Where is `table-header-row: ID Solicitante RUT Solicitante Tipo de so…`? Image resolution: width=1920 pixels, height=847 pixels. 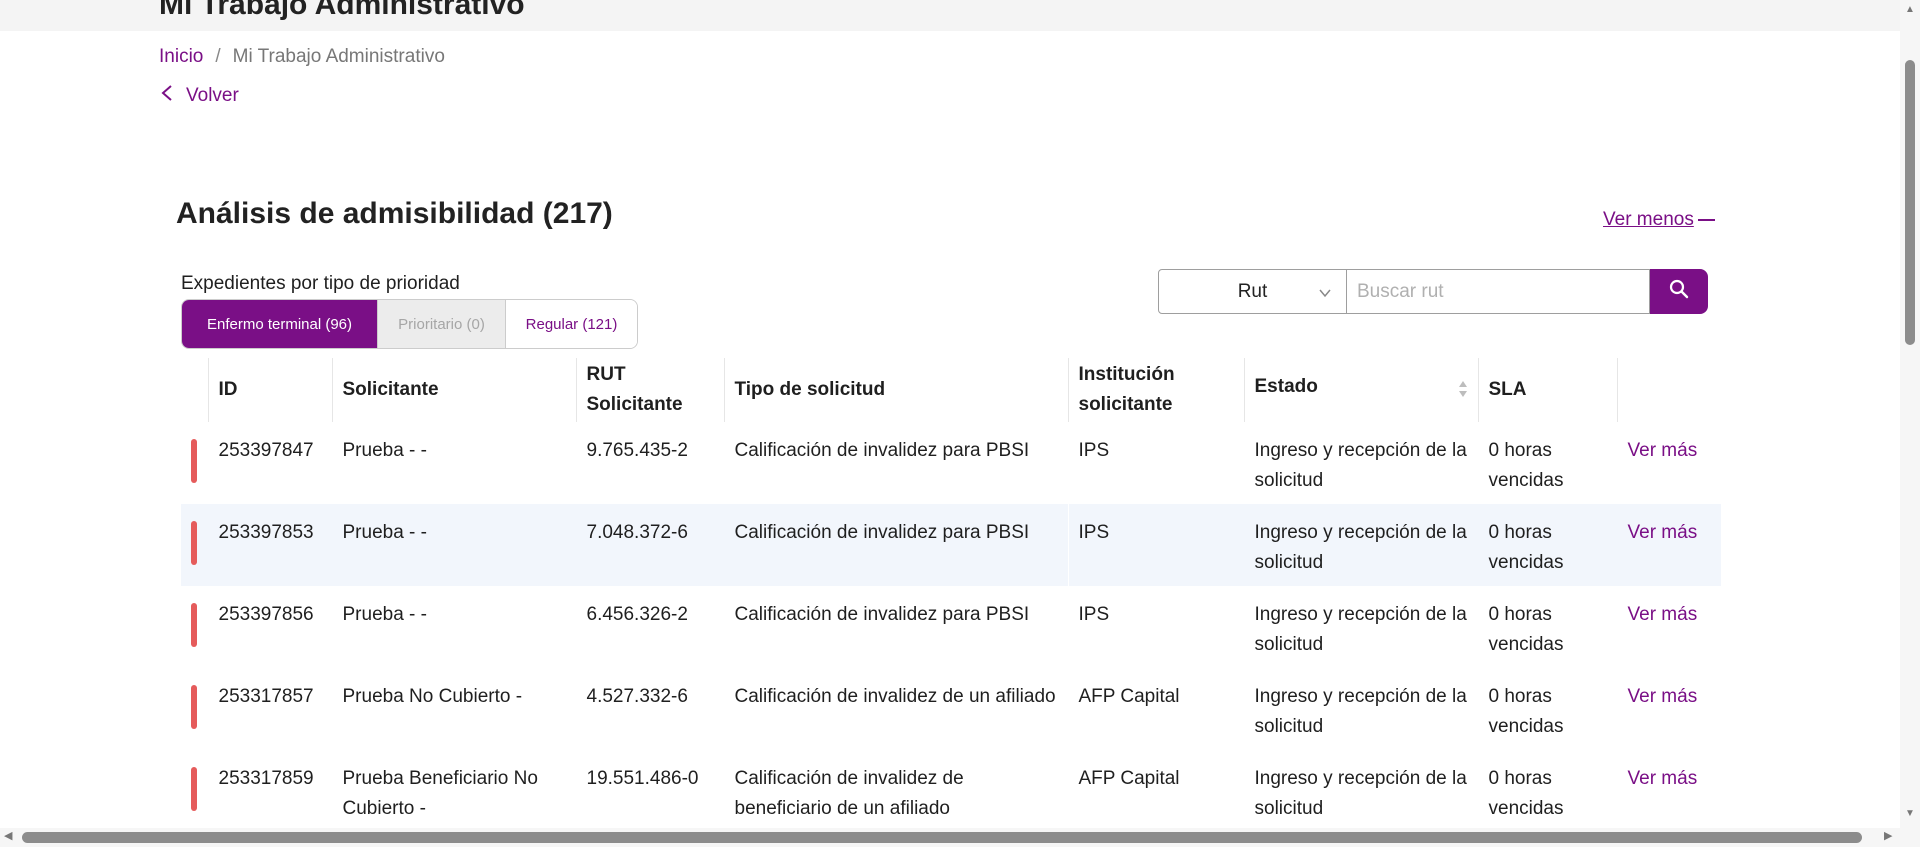 table-header-row: ID Solicitante RUT Solicitante Tipo de so… is located at coordinates (951, 390).